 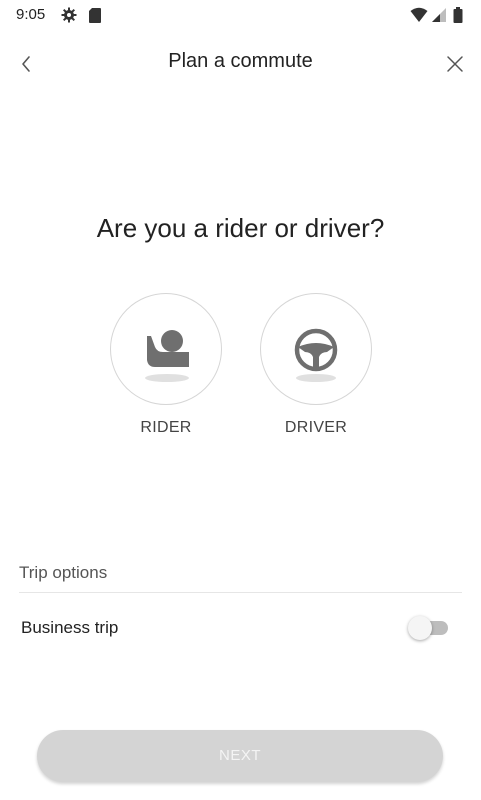 What do you see at coordinates (69, 17) in the screenshot?
I see `gear-icon` at bounding box center [69, 17].